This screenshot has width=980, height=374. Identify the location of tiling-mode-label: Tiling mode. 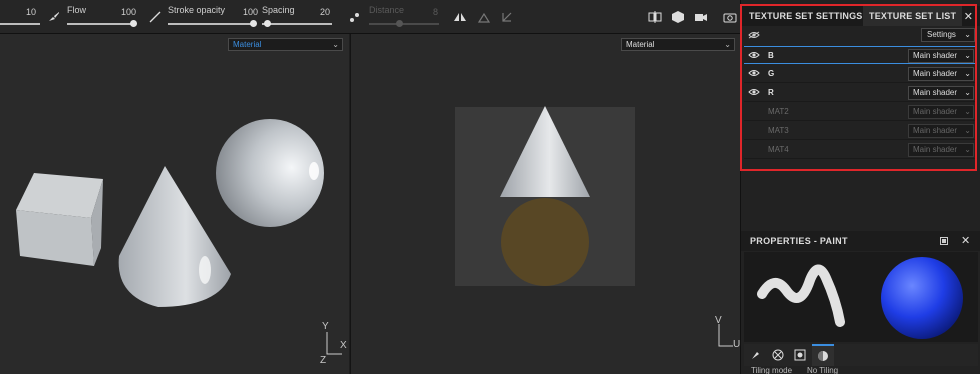
(772, 370).